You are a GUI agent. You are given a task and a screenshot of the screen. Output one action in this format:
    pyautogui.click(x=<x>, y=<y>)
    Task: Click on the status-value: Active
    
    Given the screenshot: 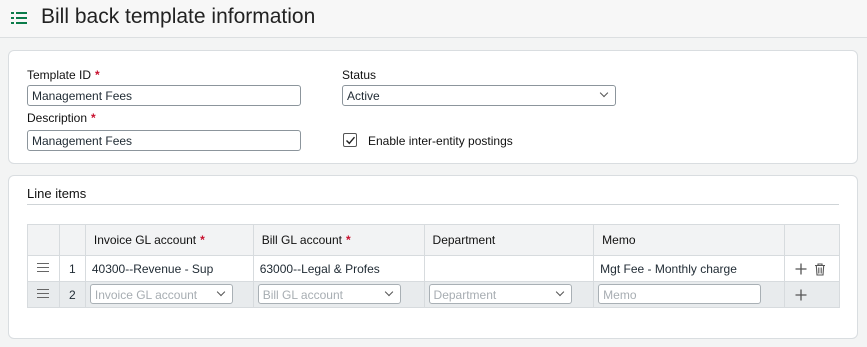 What is the action you would take?
    pyautogui.click(x=363, y=96)
    